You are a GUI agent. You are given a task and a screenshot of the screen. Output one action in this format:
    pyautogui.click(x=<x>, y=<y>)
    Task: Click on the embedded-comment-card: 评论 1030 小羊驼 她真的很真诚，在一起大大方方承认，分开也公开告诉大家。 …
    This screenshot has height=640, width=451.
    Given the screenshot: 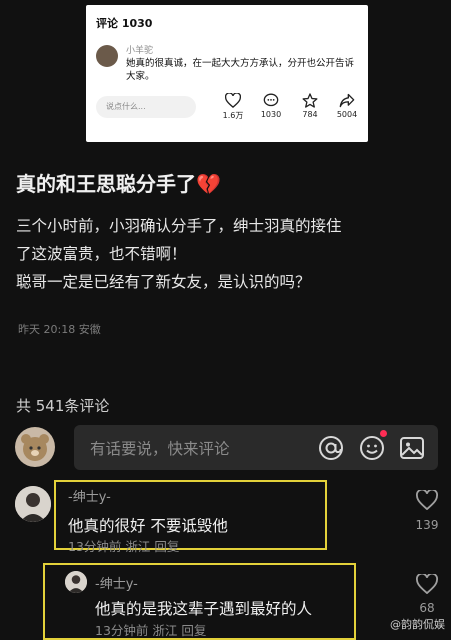 What is the action you would take?
    pyautogui.click(x=227, y=73)
    